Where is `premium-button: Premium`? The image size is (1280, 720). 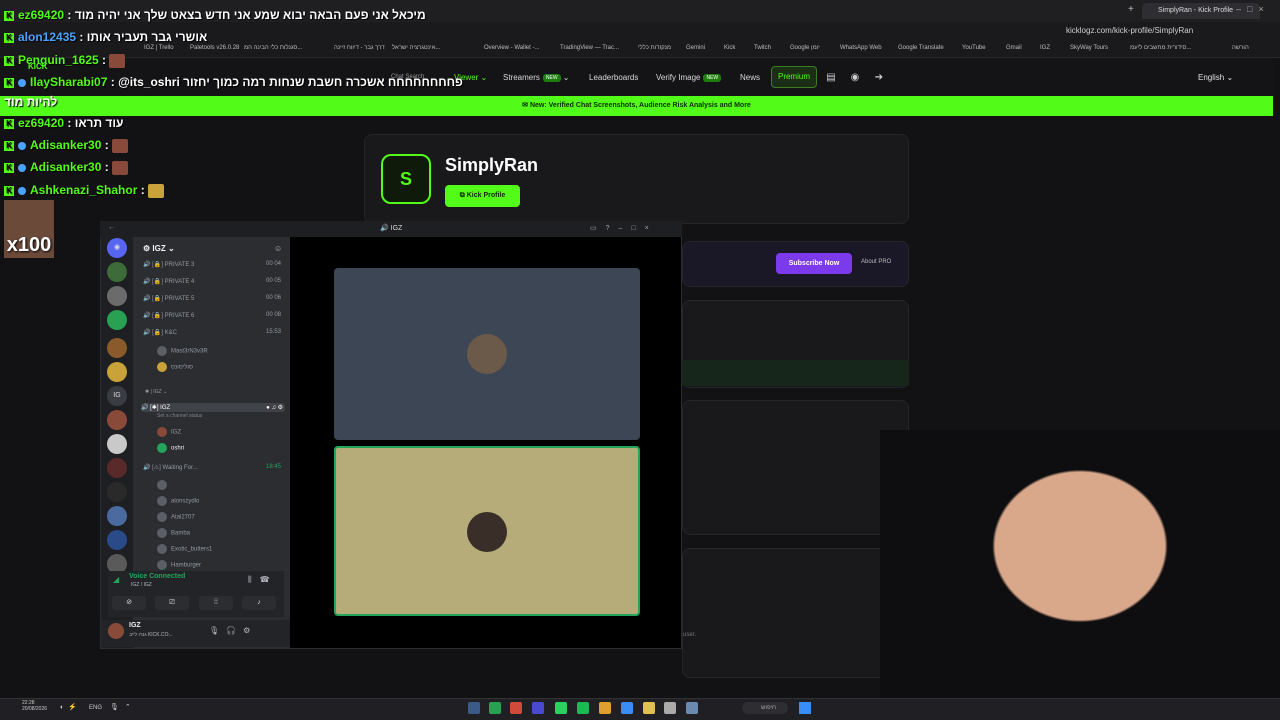
premium-button: Premium is located at coordinates (794, 77).